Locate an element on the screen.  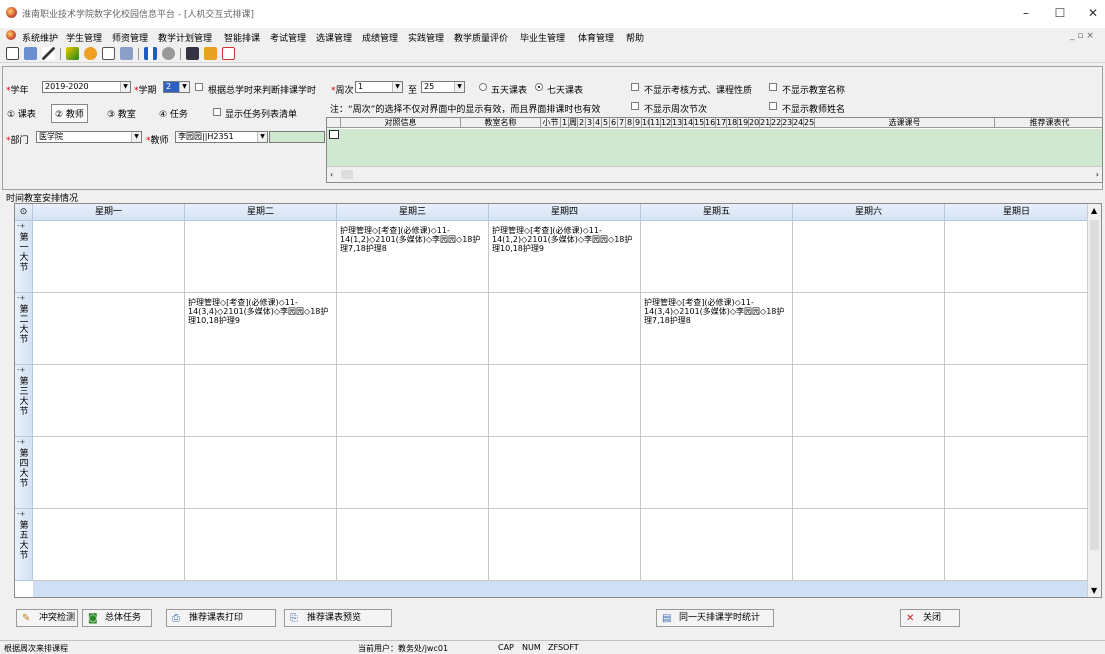
tab-teacher: ② 教师 is located at coordinates (69, 113).